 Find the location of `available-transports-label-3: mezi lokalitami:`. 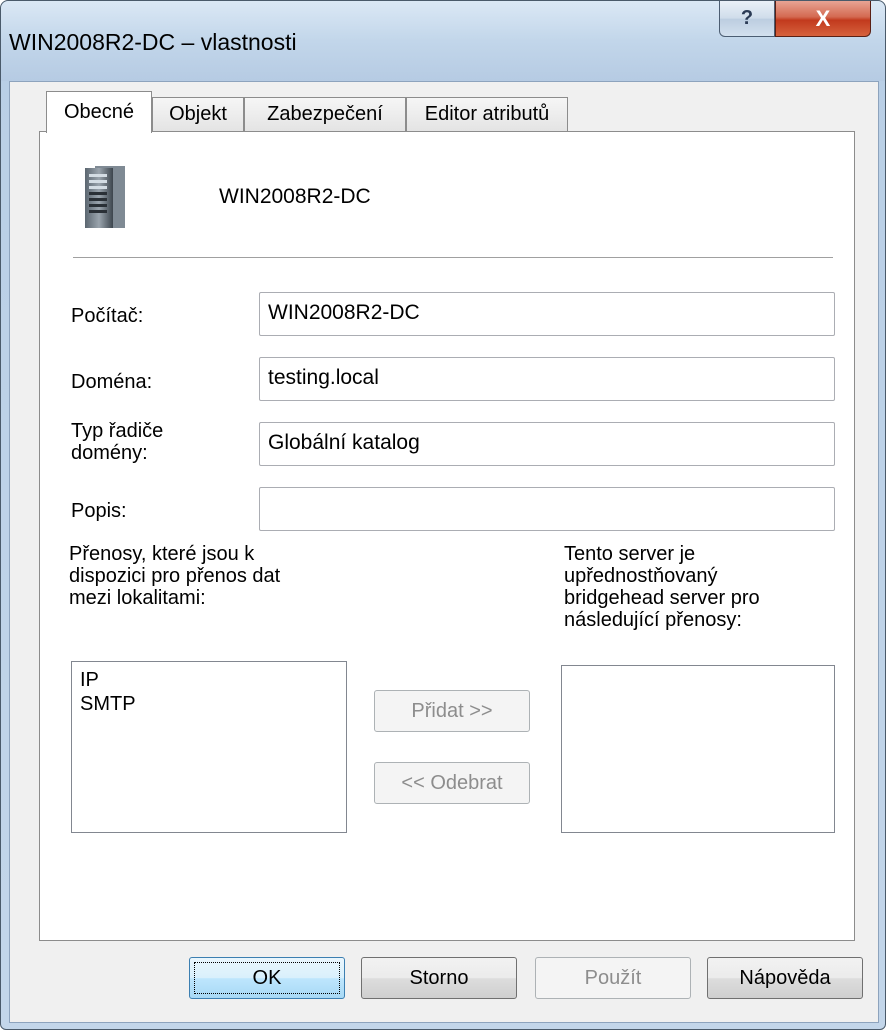

available-transports-label-3: mezi lokalitami: is located at coordinates (137, 598).